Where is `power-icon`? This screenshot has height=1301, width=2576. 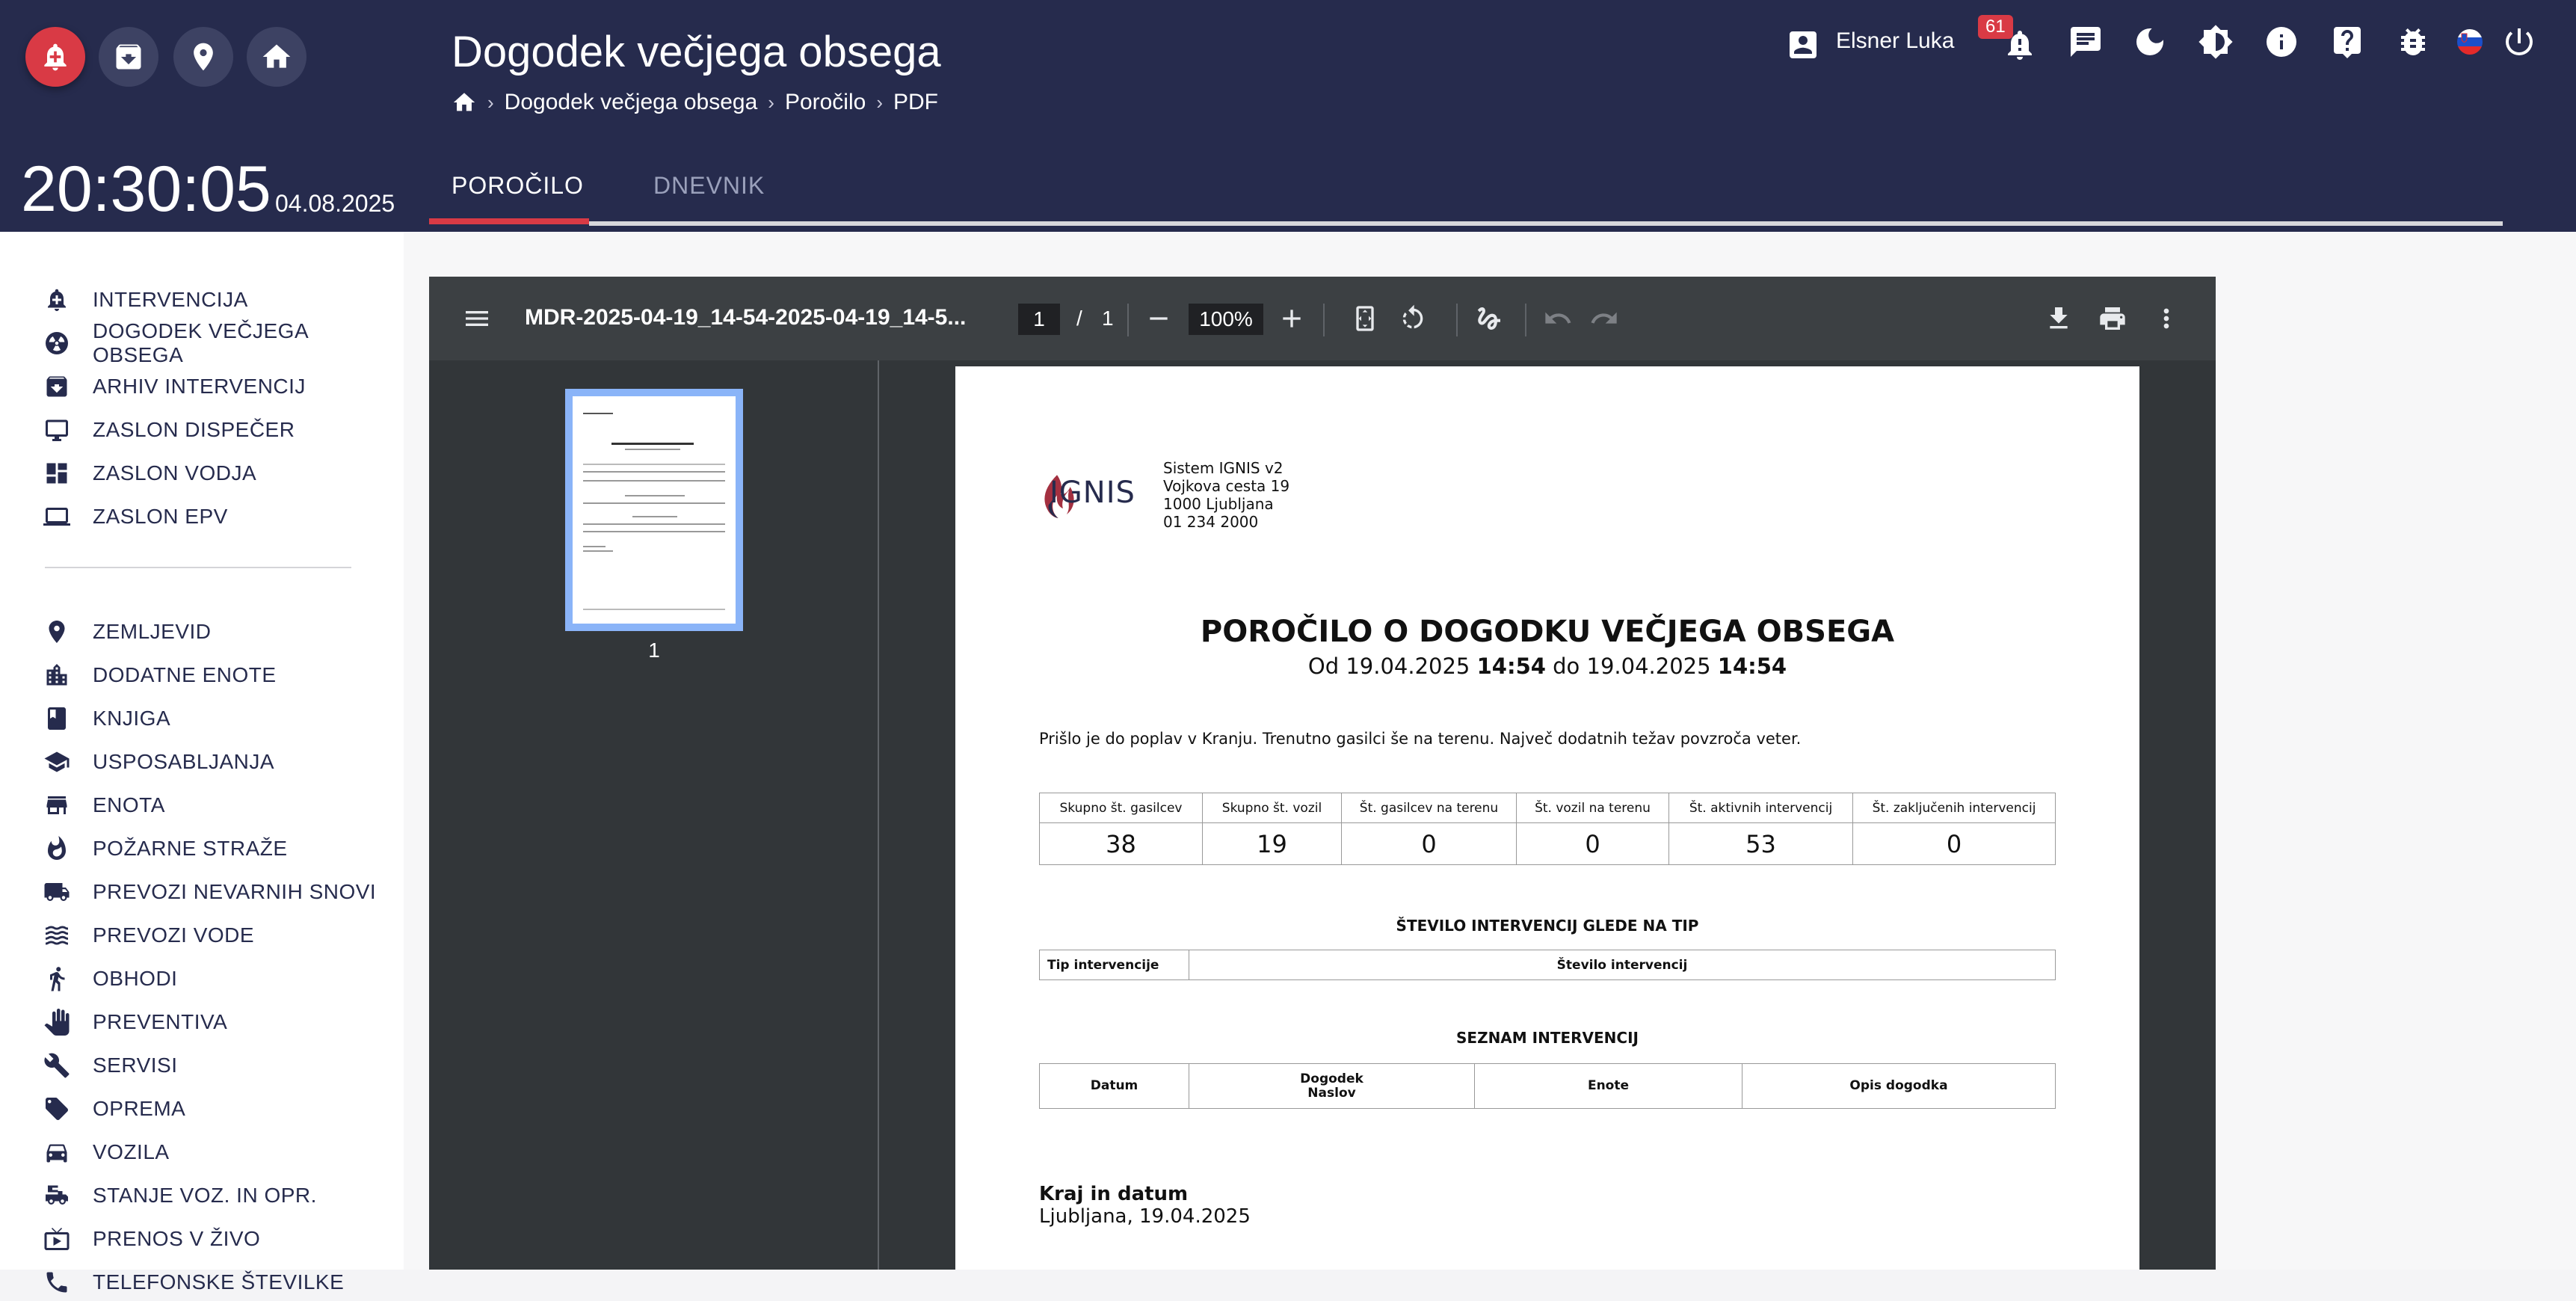 power-icon is located at coordinates (2519, 41).